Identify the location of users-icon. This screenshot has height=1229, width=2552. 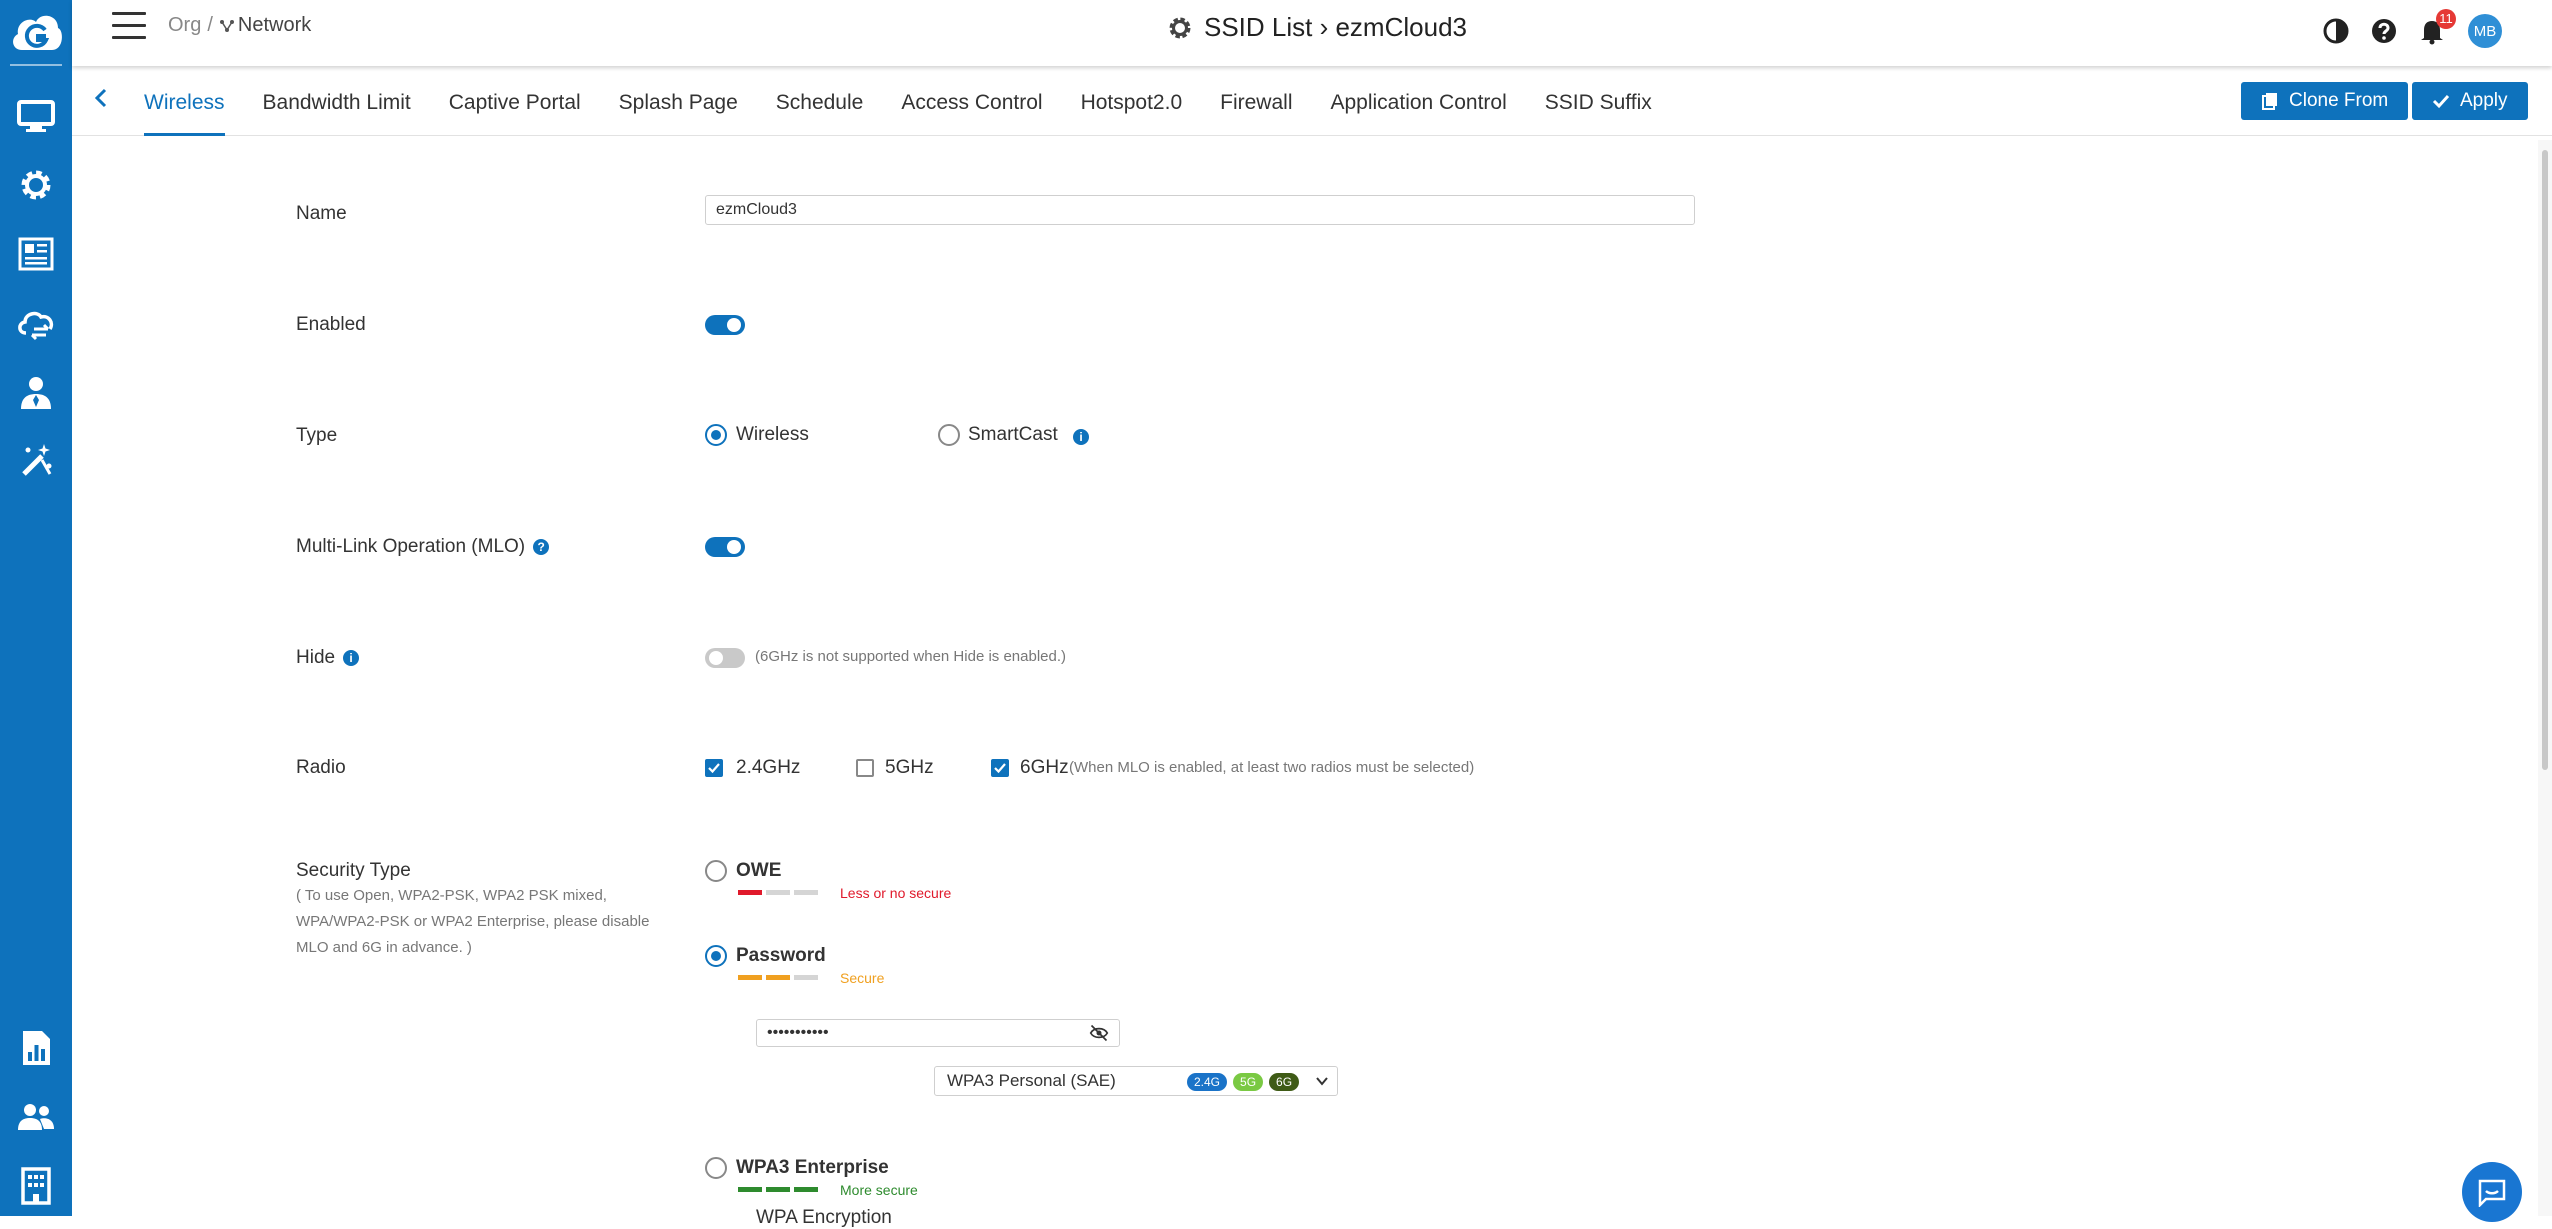
(36, 1117).